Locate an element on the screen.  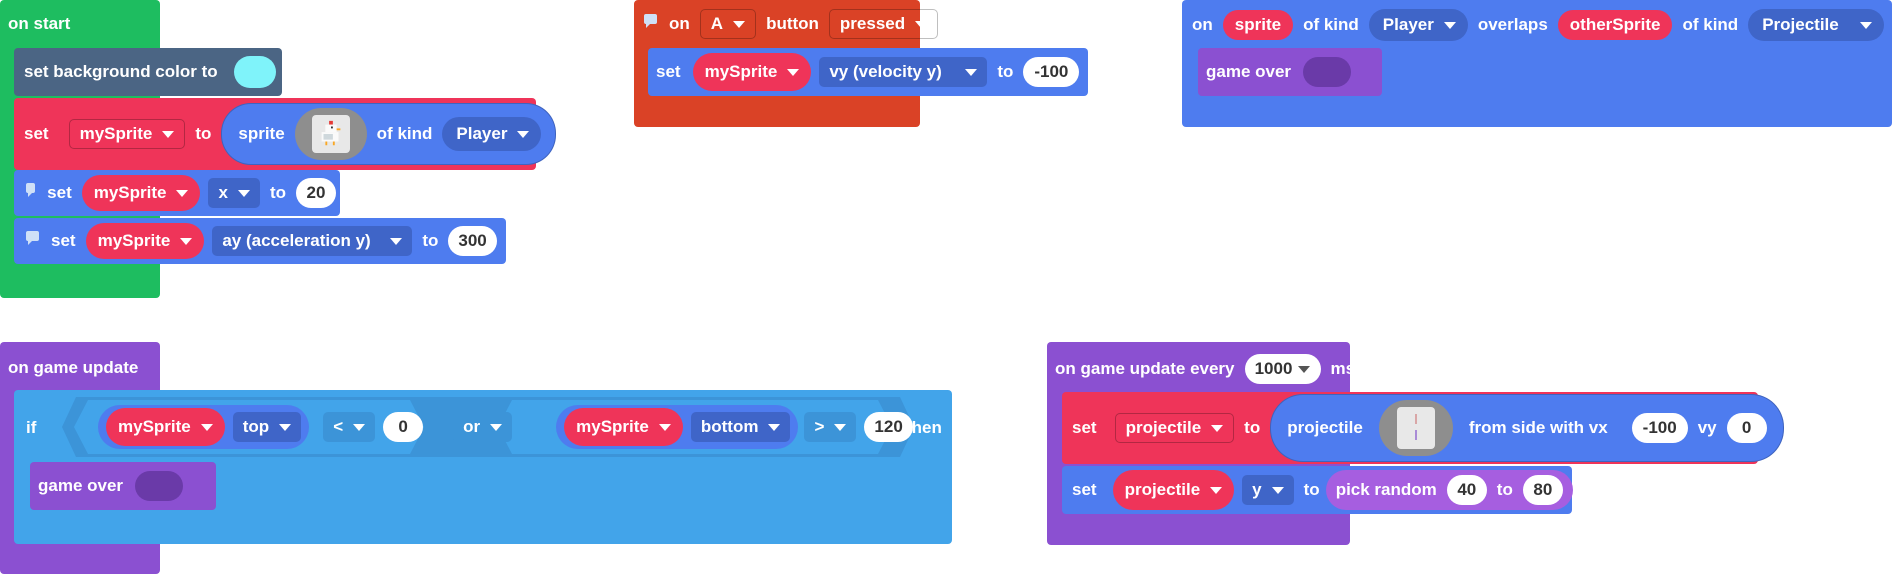
kind-dropdown: Projectile is located at coordinates (1816, 25).